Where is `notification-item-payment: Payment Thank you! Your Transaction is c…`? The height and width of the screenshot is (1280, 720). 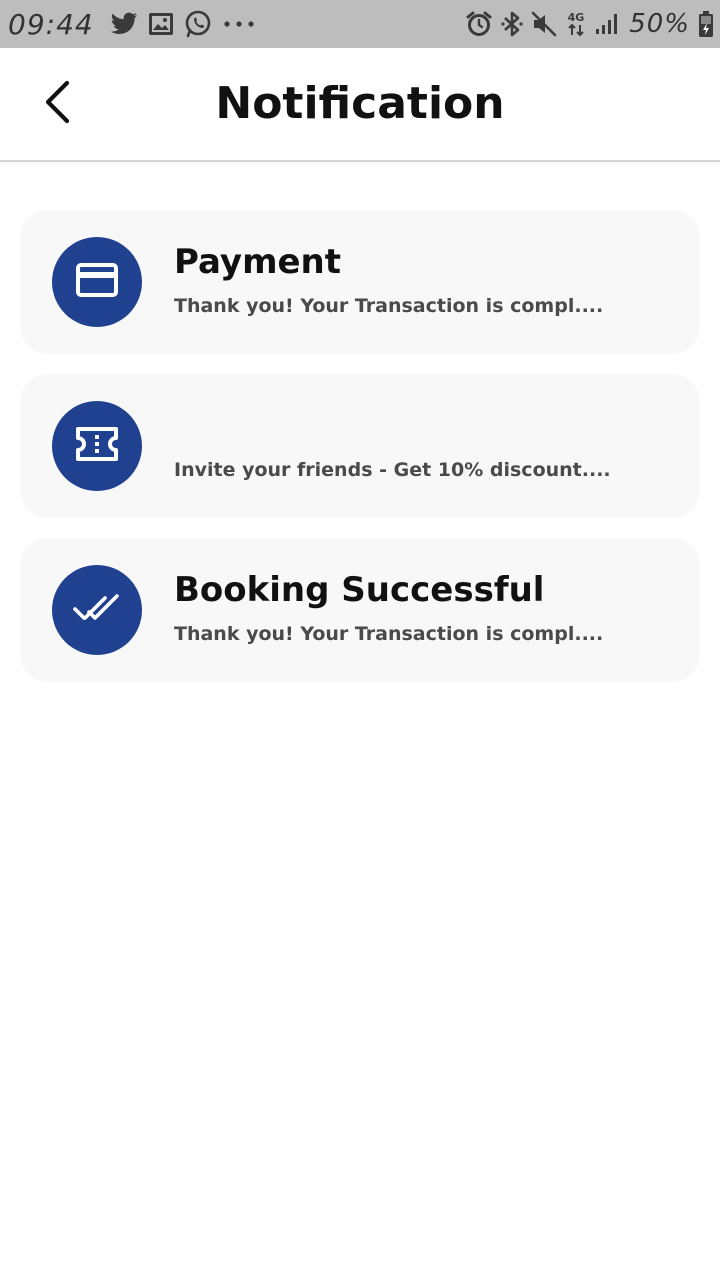 notification-item-payment: Payment Thank you! Your Transaction is c… is located at coordinates (360, 282).